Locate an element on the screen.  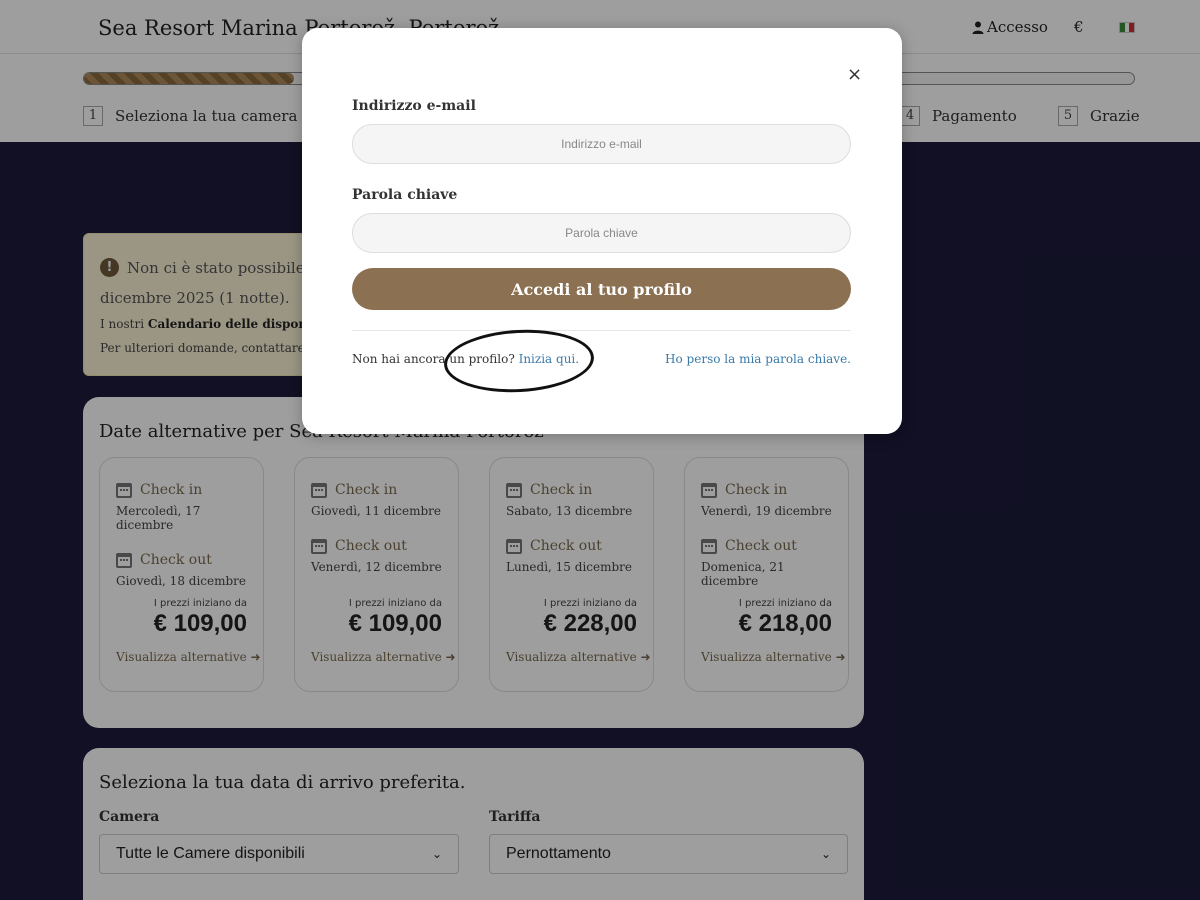
email-field is located at coordinates (601, 144).